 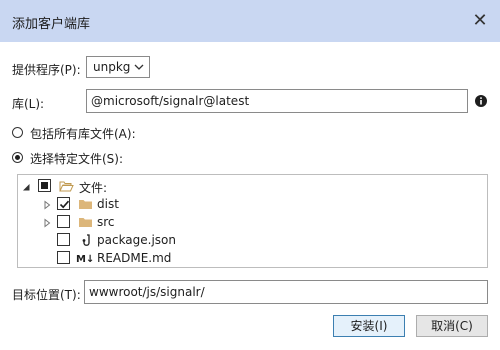 I want to click on target-location-value: wwwroot/js/signalr/, so click(x=147, y=292).